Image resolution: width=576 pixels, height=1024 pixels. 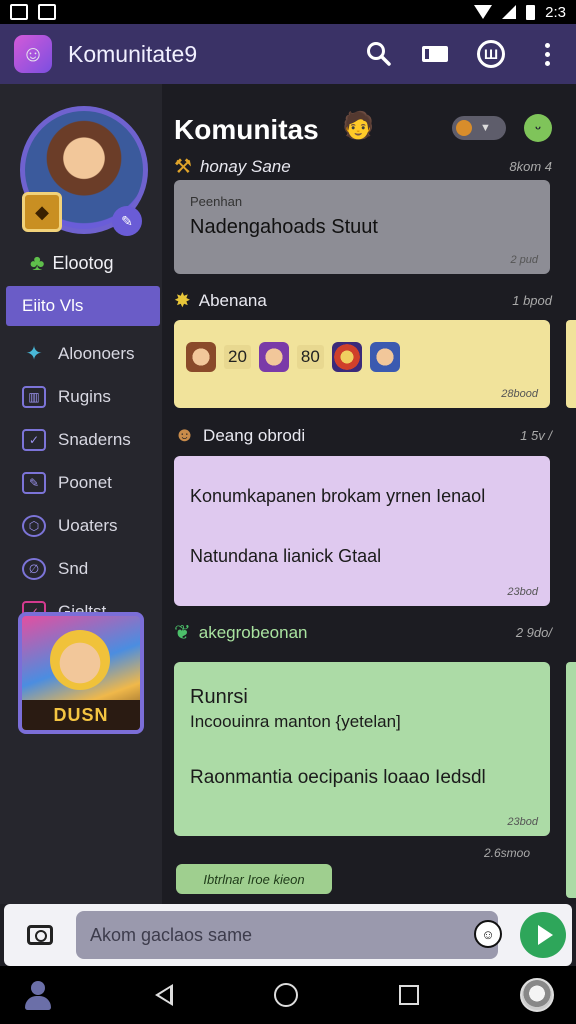 I want to click on battery-icon, so click(x=531, y=12).